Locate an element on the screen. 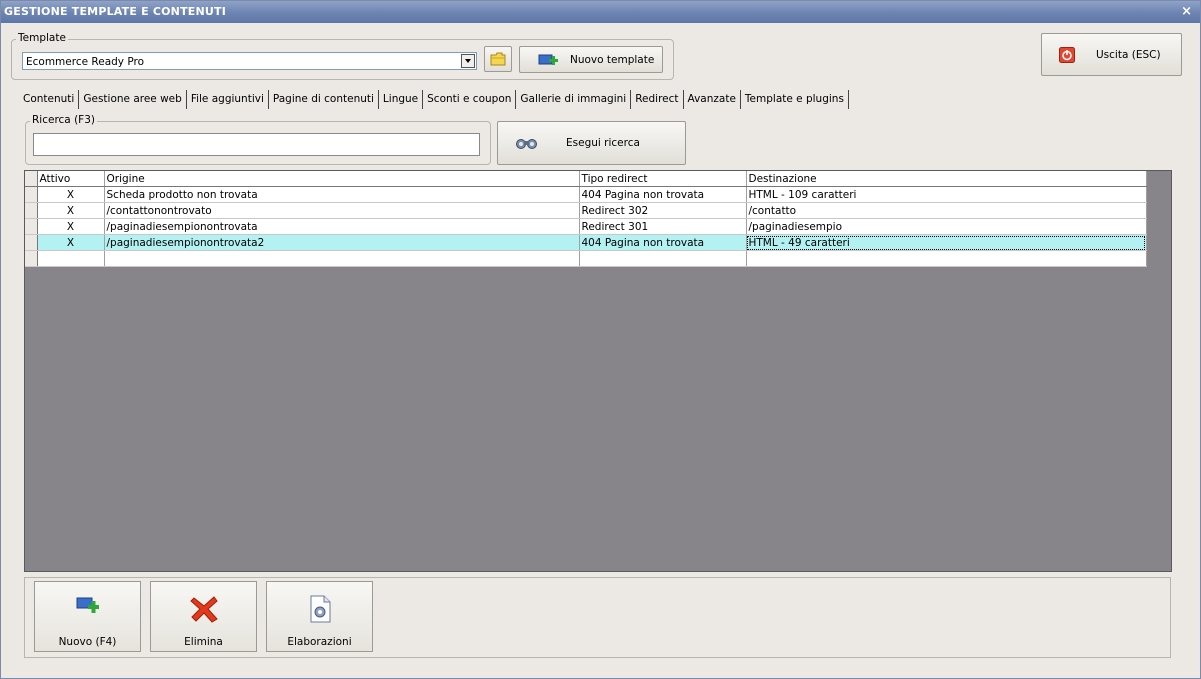  exit-button: Uscita (ESC) is located at coordinates (1111, 54).